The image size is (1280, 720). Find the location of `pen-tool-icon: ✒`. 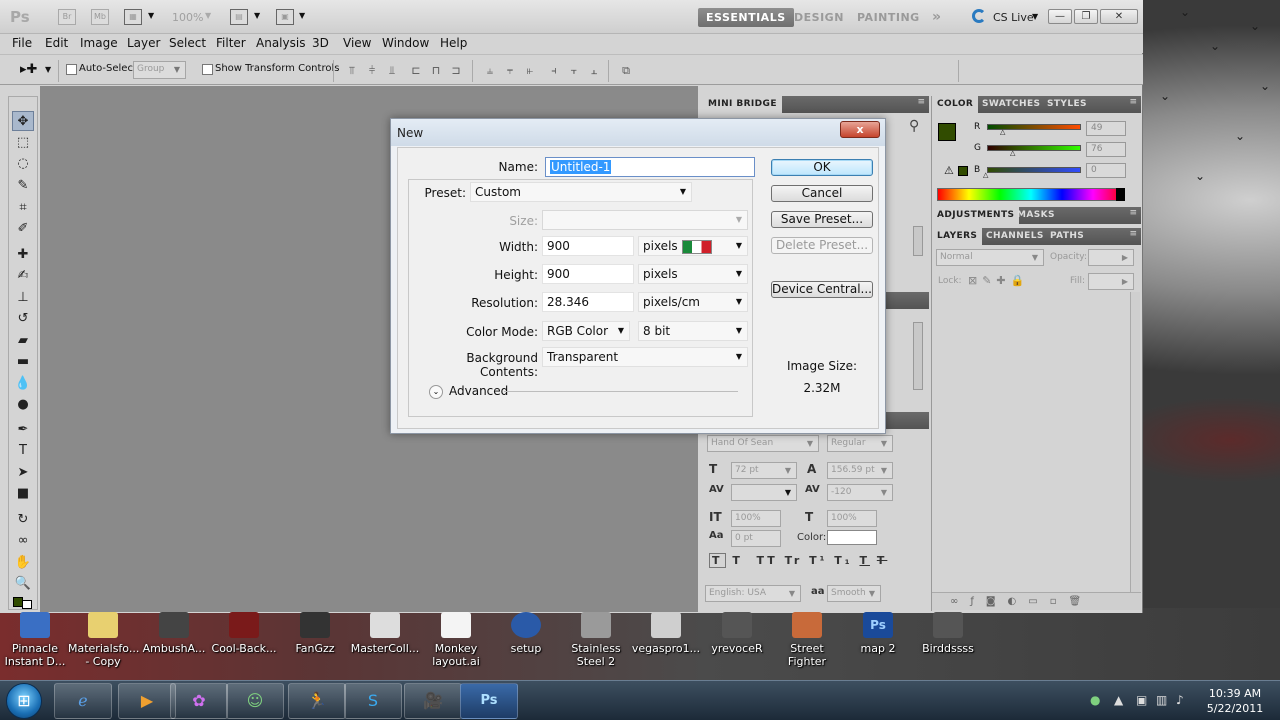

pen-tool-icon: ✒ is located at coordinates (23, 430).